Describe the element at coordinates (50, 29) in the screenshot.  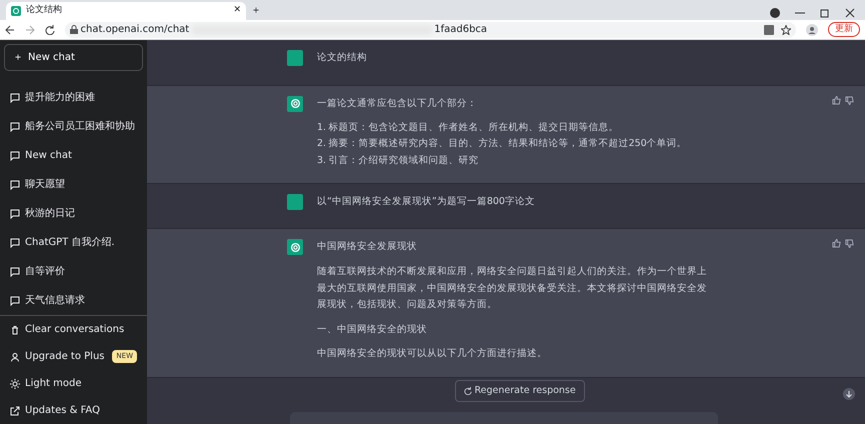
I see `reload-icon` at that location.